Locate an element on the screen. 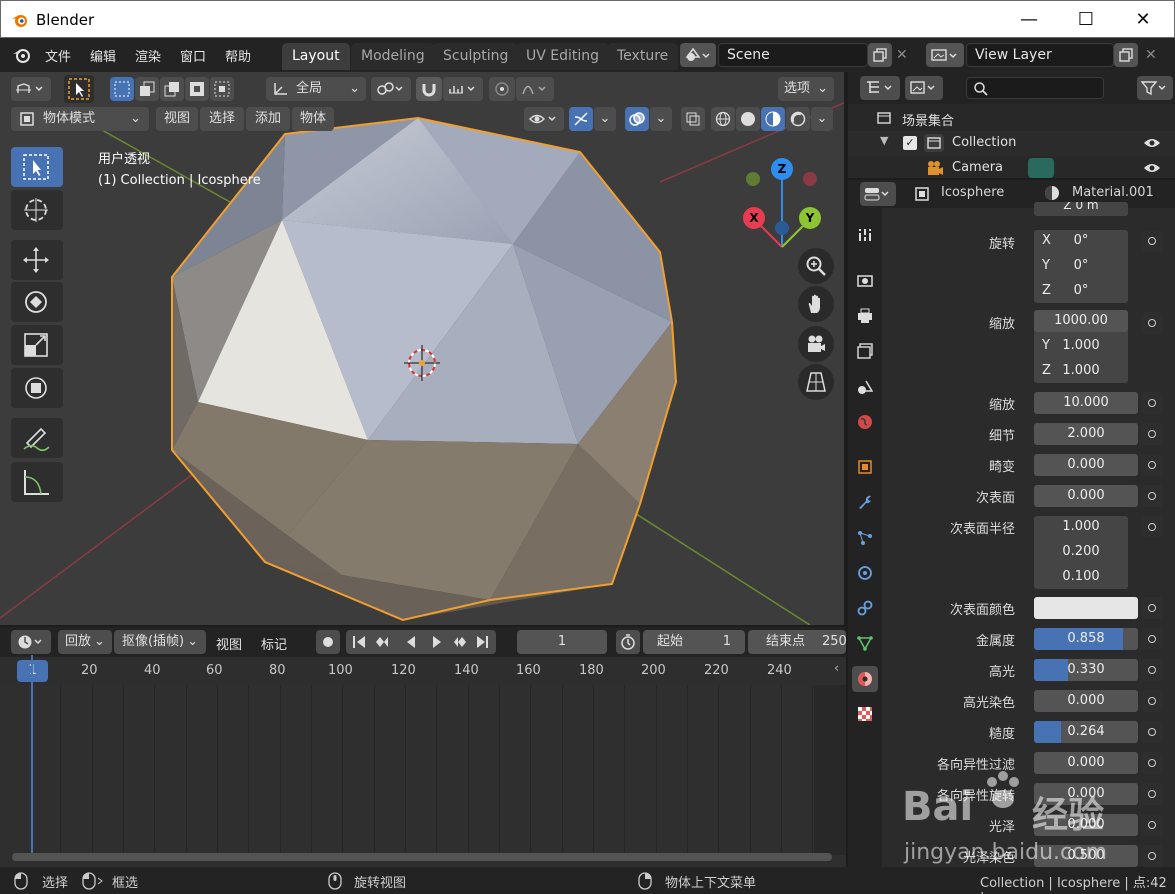 The image size is (1175, 894). tab-scene is located at coordinates (865, 387).